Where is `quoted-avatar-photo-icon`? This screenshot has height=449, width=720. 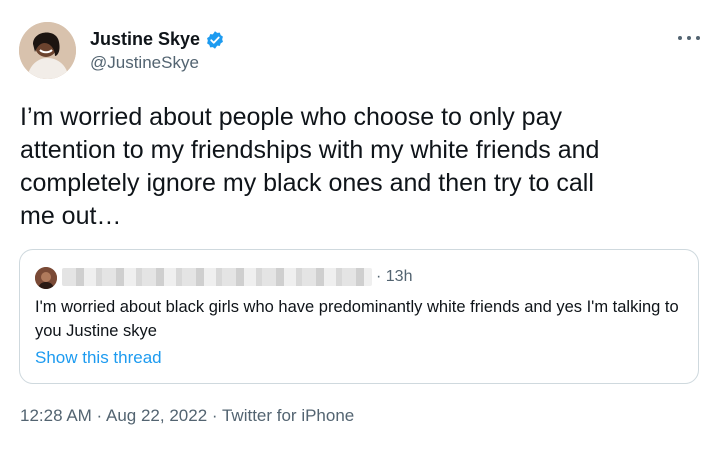
quoted-avatar-photo-icon is located at coordinates (46, 278).